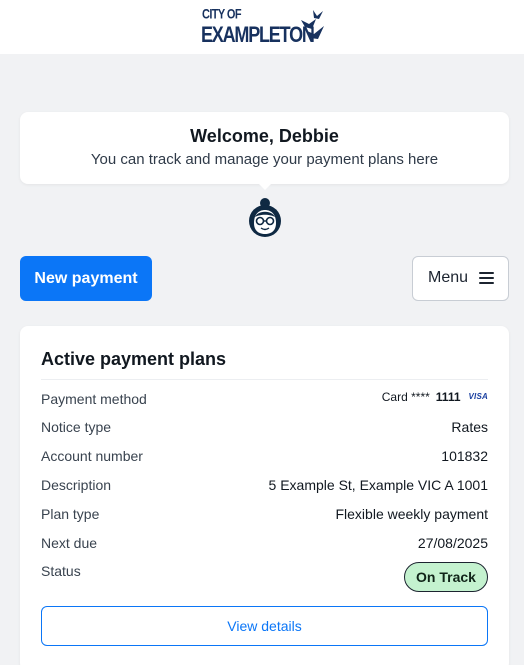 The height and width of the screenshot is (665, 524). I want to click on status-label: Status, so click(61, 571).